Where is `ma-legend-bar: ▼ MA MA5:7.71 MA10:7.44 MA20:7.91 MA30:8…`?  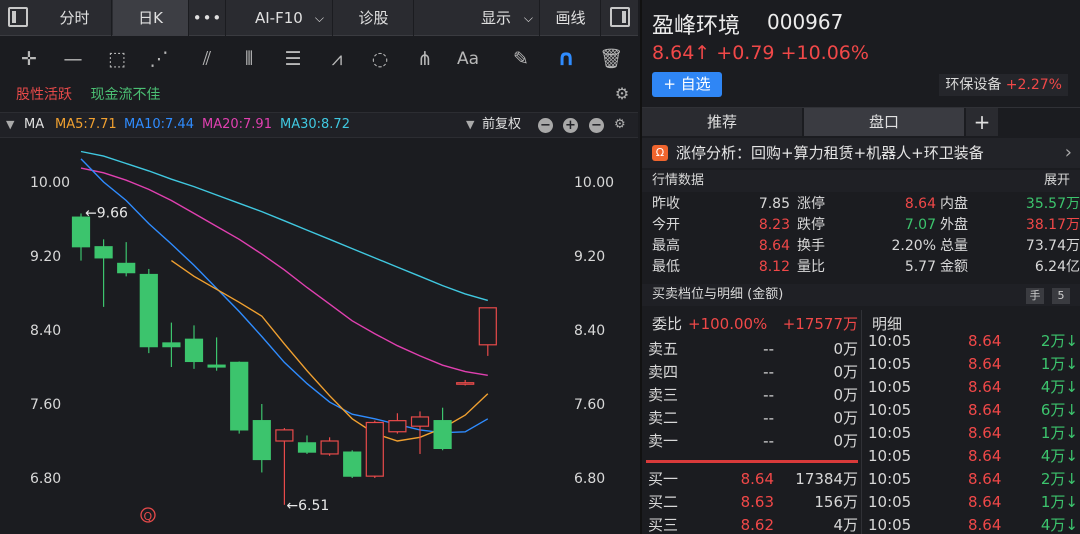
ma-legend-bar: ▼ MA MA5:7.71 MA10:7.44 MA20:7.91 MA30:8… is located at coordinates (319, 125).